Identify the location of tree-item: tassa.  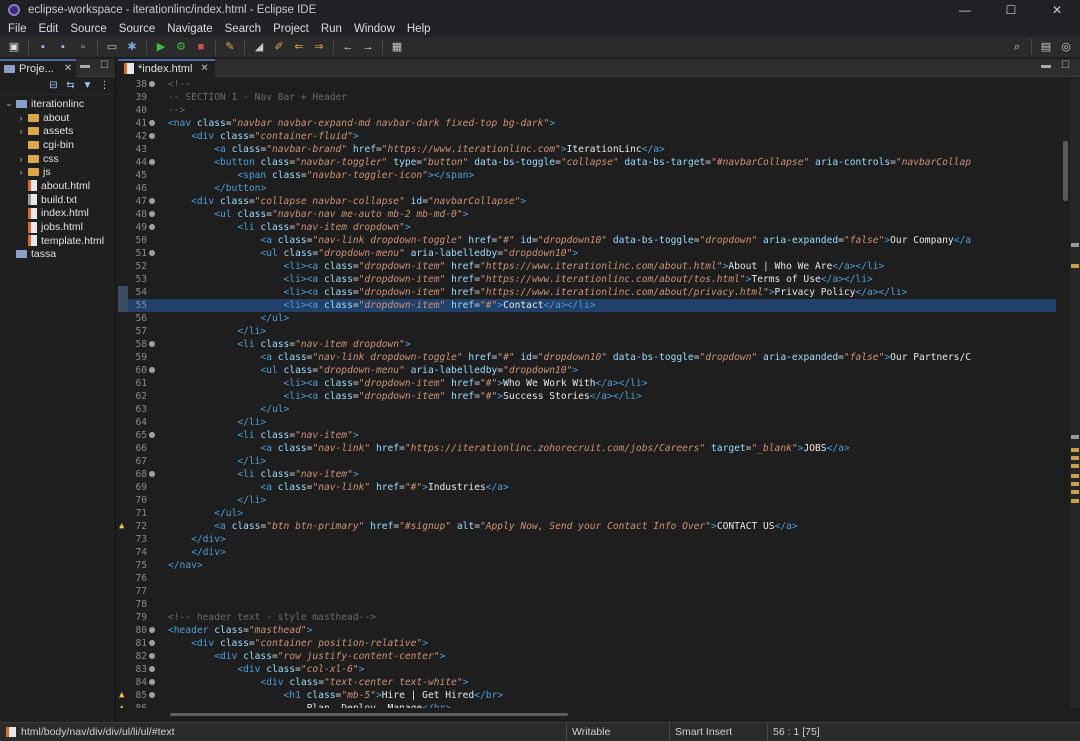
(57, 255).